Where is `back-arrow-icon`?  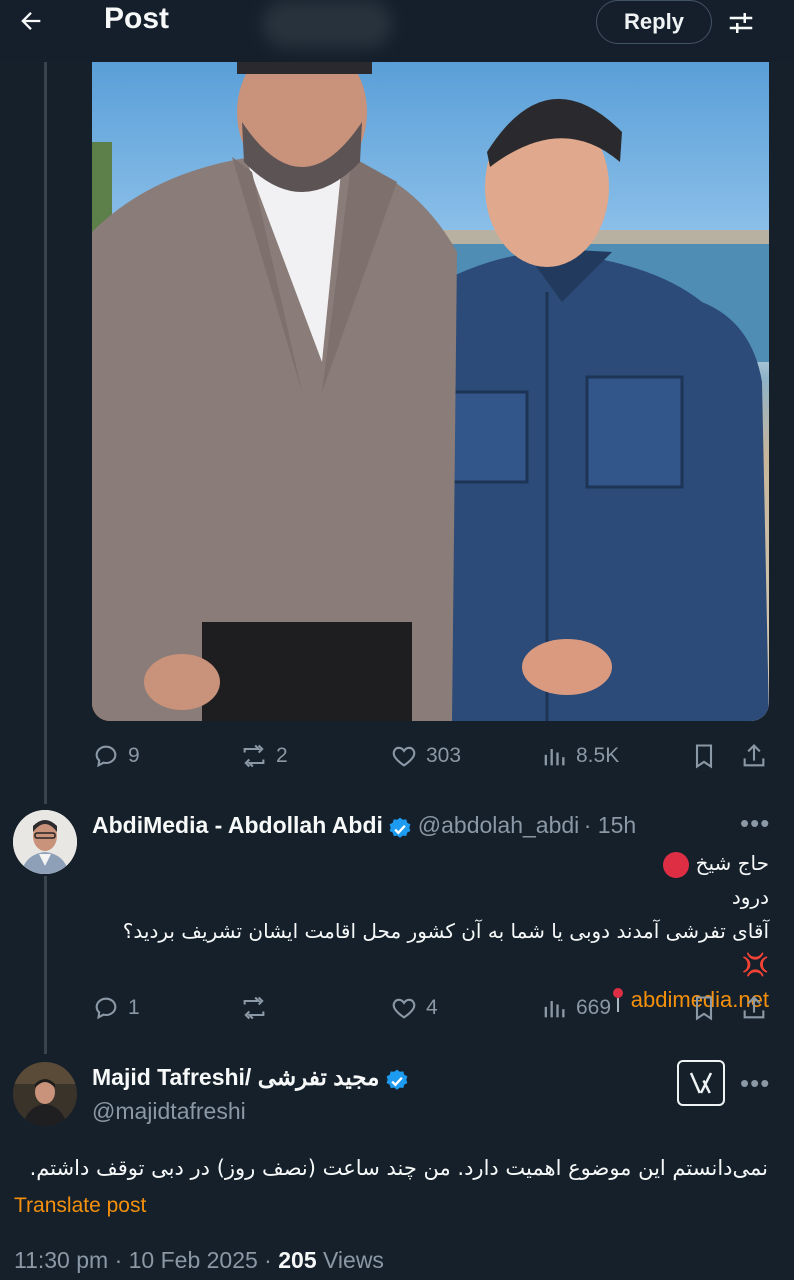 back-arrow-icon is located at coordinates (31, 21).